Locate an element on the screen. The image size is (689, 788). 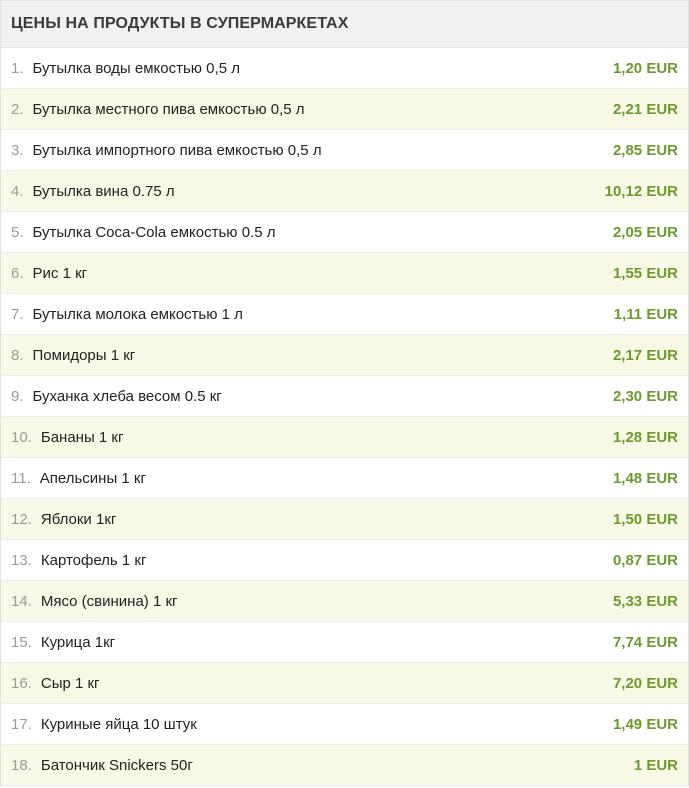
product-name: Сыр 1 кг is located at coordinates (70, 683).